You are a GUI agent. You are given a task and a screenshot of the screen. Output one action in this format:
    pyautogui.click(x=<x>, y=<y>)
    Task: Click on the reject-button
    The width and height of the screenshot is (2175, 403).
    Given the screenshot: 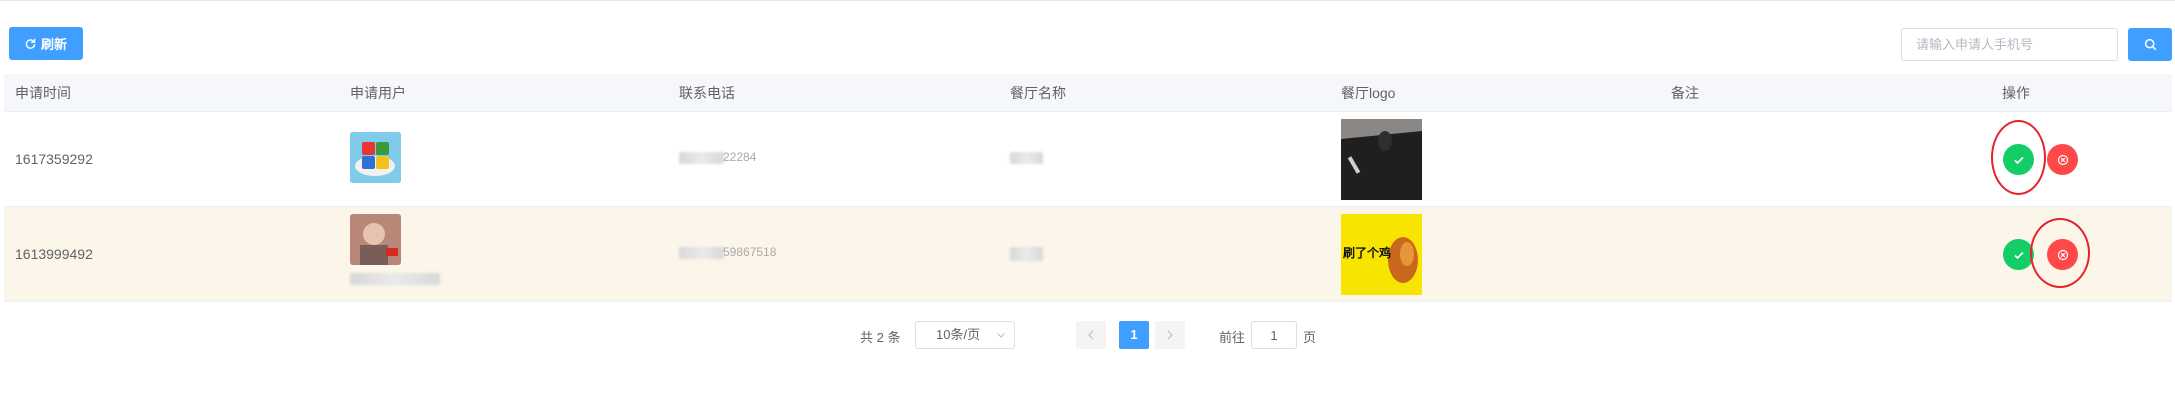 What is the action you would take?
    pyautogui.click(x=2062, y=159)
    